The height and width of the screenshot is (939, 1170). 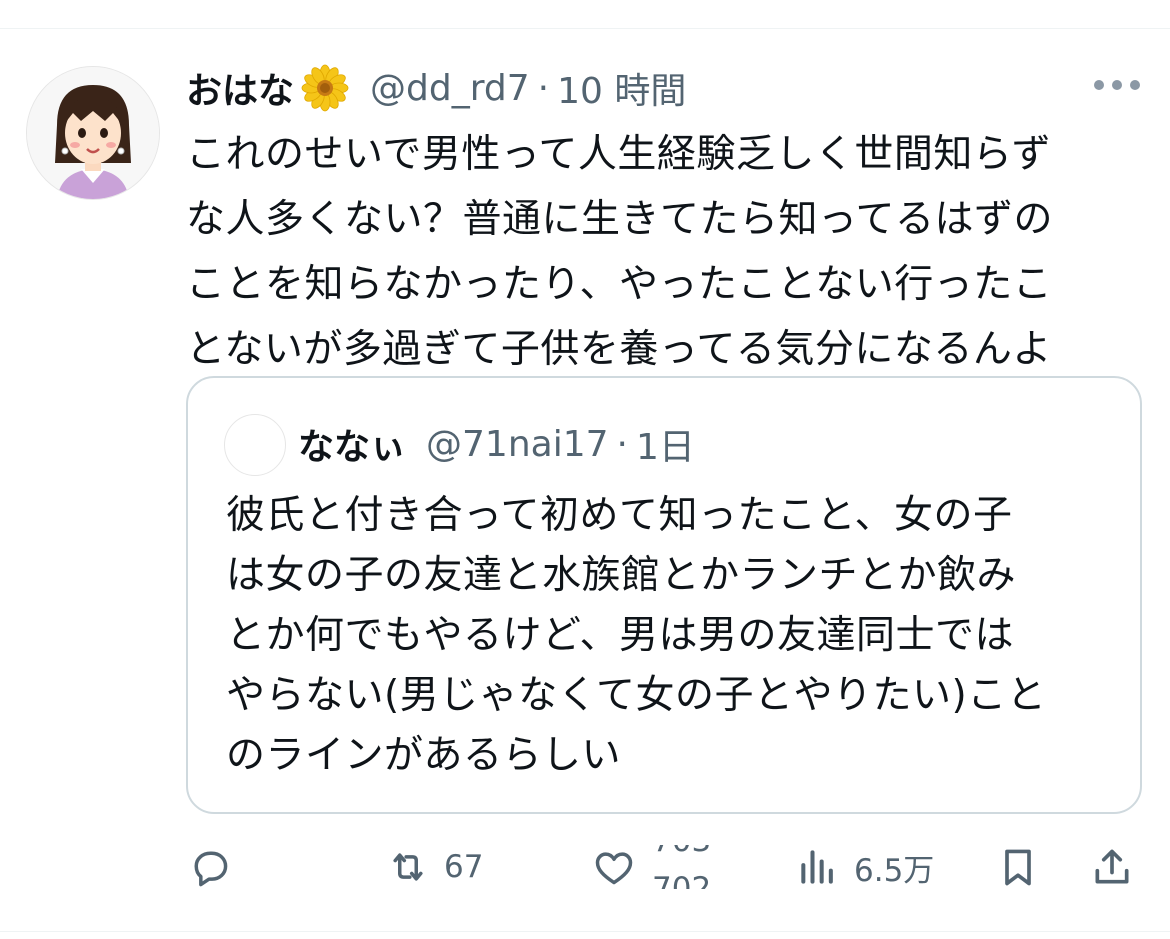 What do you see at coordinates (517, 444) in the screenshot?
I see `quoted-user-handle: @71nai17` at bounding box center [517, 444].